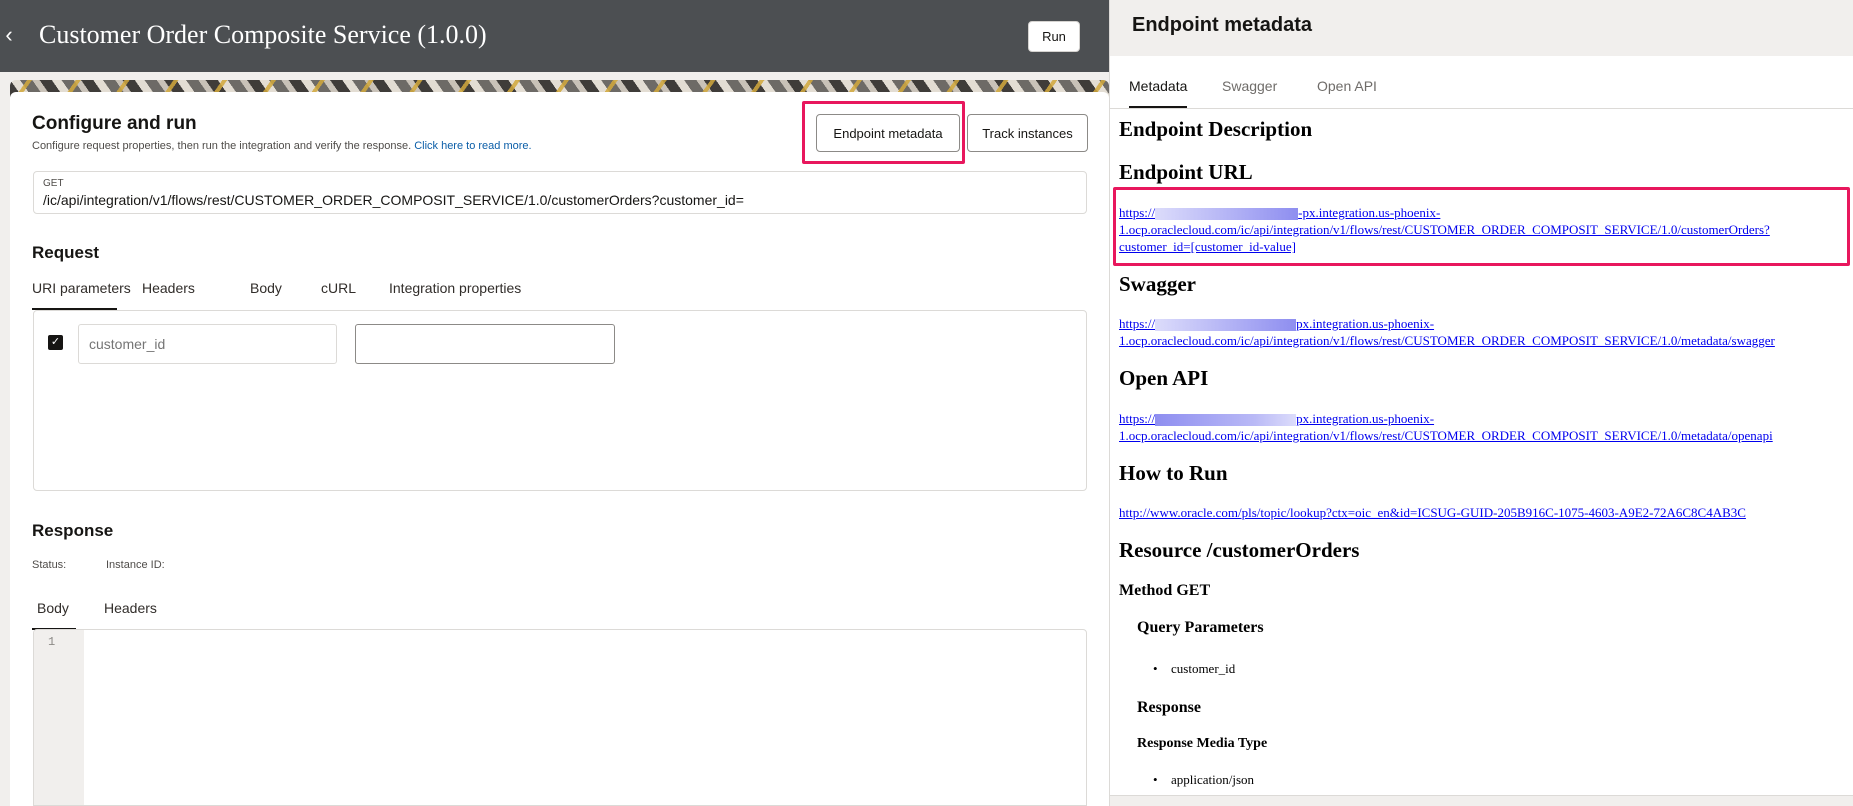 The image size is (1853, 806). I want to click on request-title: Request, so click(66, 252).